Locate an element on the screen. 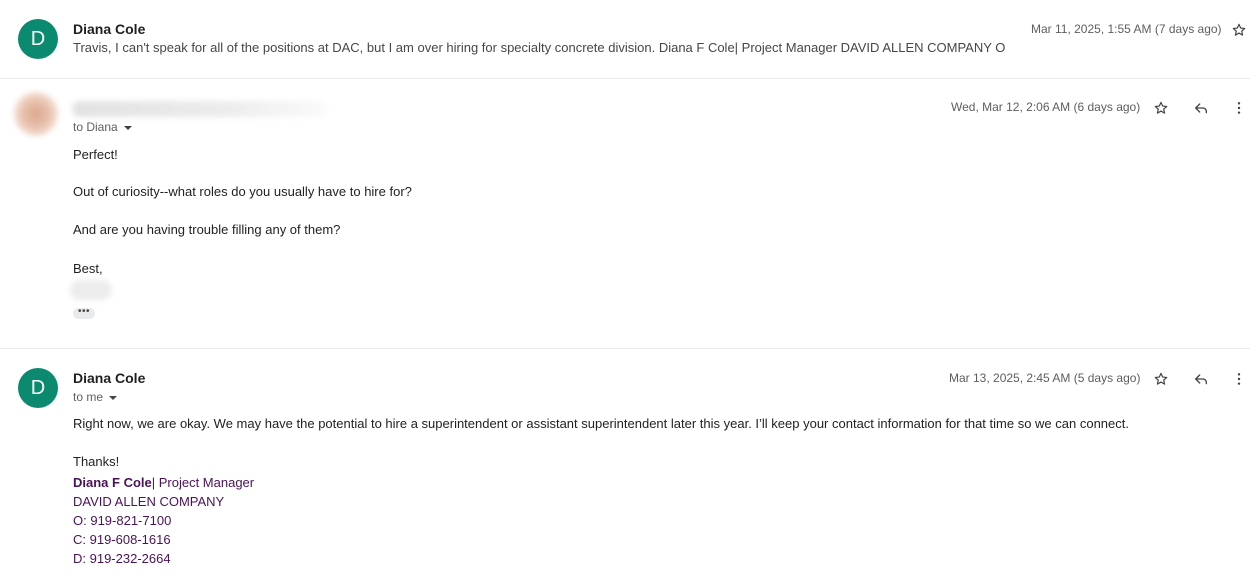  signature-direct-phone: D: 919-232-2664 is located at coordinates (122, 558).